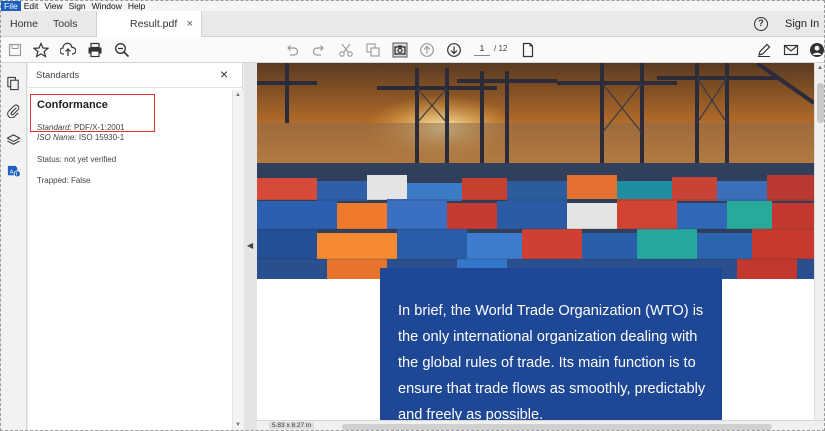 This screenshot has width=825, height=431. What do you see at coordinates (15, 50) in the screenshot?
I see `save-icon` at bounding box center [15, 50].